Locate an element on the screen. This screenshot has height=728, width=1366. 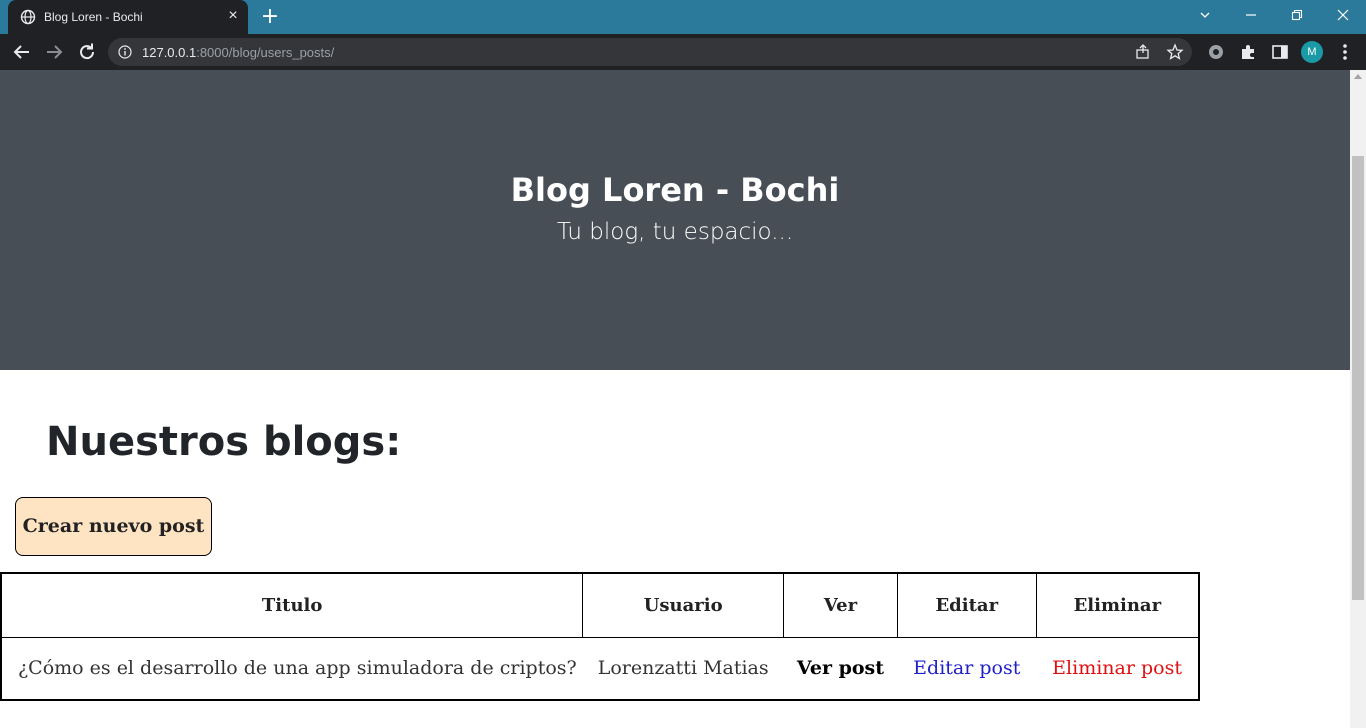
url-text: 127.0.0.1:8000/blog/users_posts/ is located at coordinates (238, 52).